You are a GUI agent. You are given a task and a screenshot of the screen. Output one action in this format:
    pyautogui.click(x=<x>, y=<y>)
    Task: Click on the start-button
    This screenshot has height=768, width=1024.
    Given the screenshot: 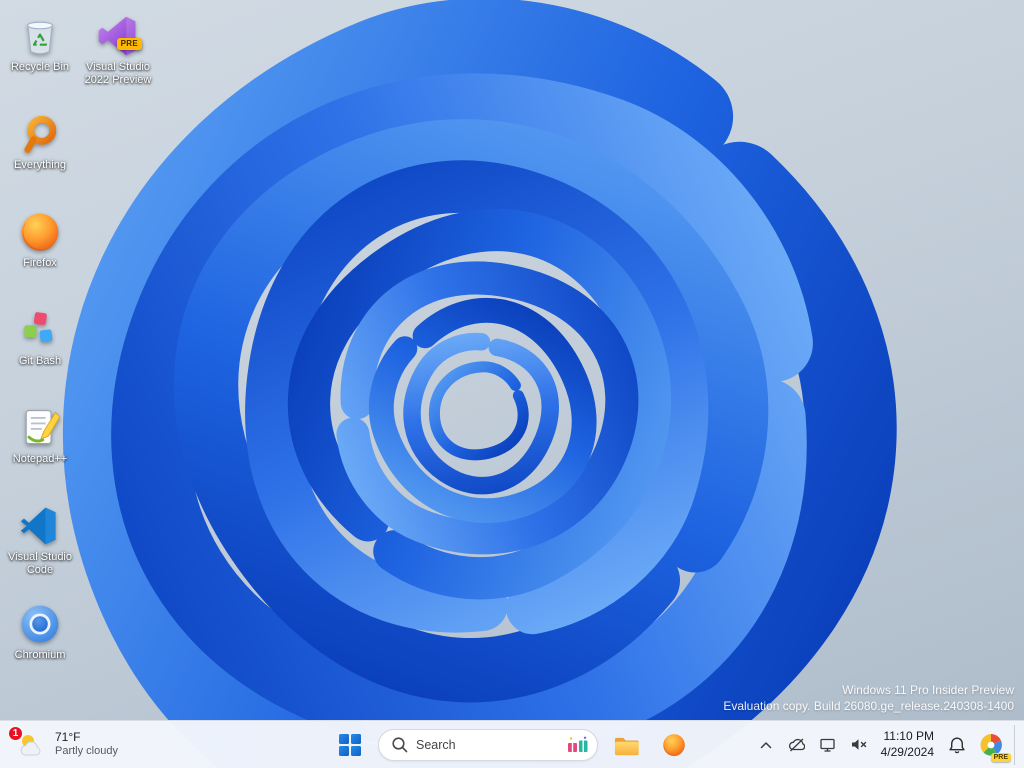 What is the action you would take?
    pyautogui.click(x=350, y=745)
    